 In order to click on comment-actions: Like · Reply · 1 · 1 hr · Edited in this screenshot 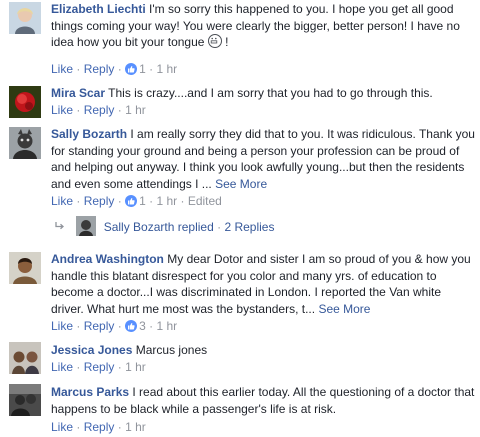, I will do `click(136, 201)`.